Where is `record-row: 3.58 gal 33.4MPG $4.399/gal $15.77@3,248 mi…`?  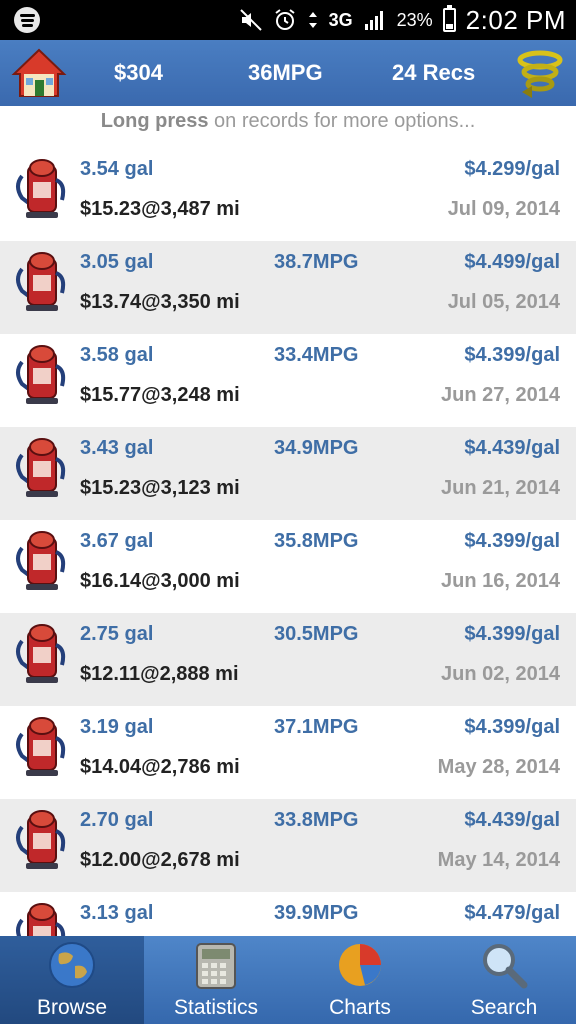 record-row: 3.58 gal 33.4MPG $4.399/gal $15.77@3,248 mi… is located at coordinates (288, 380).